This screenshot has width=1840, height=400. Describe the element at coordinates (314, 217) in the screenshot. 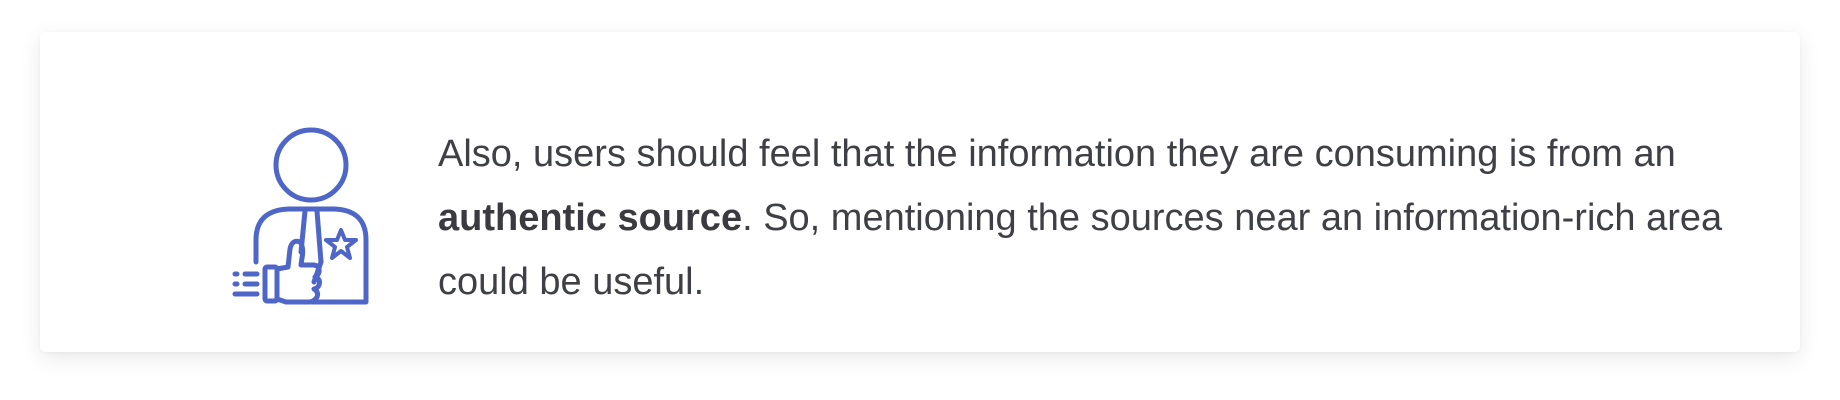

I see `user-thumbs-up-badge-icon` at that location.